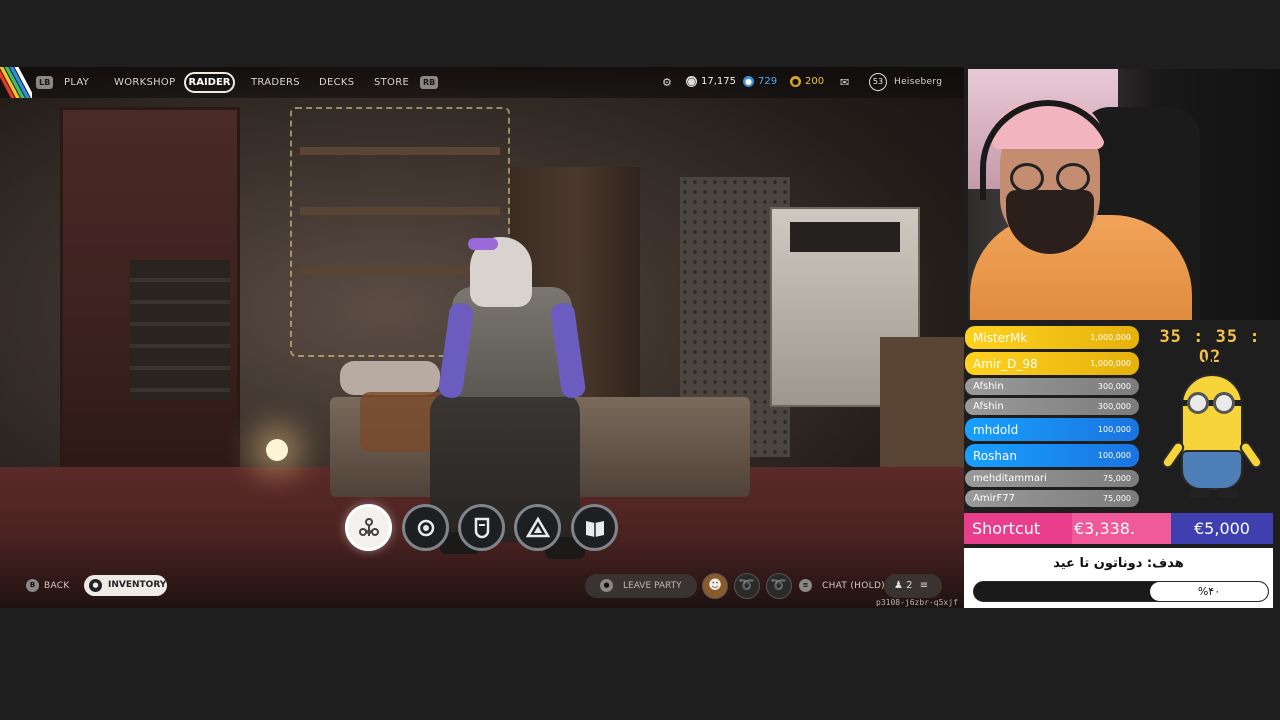 This screenshot has height=720, width=1280. I want to click on loadout-gear-button, so click(425, 527).